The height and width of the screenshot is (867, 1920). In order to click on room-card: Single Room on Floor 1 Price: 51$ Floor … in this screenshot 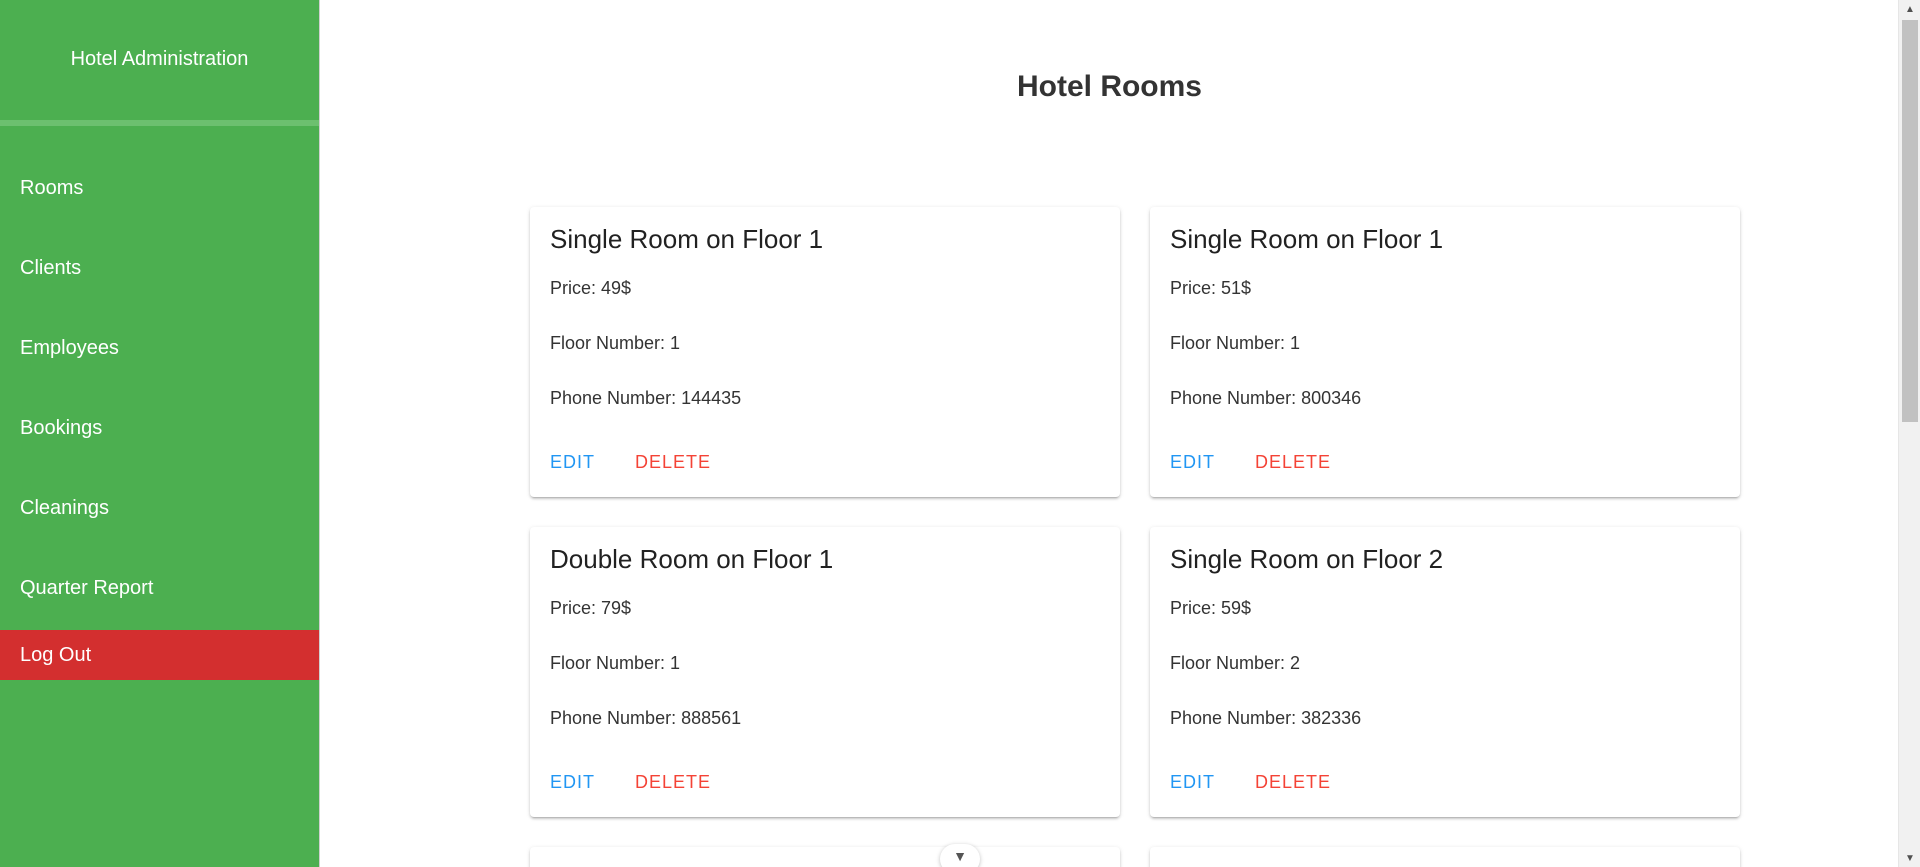, I will do `click(1445, 352)`.